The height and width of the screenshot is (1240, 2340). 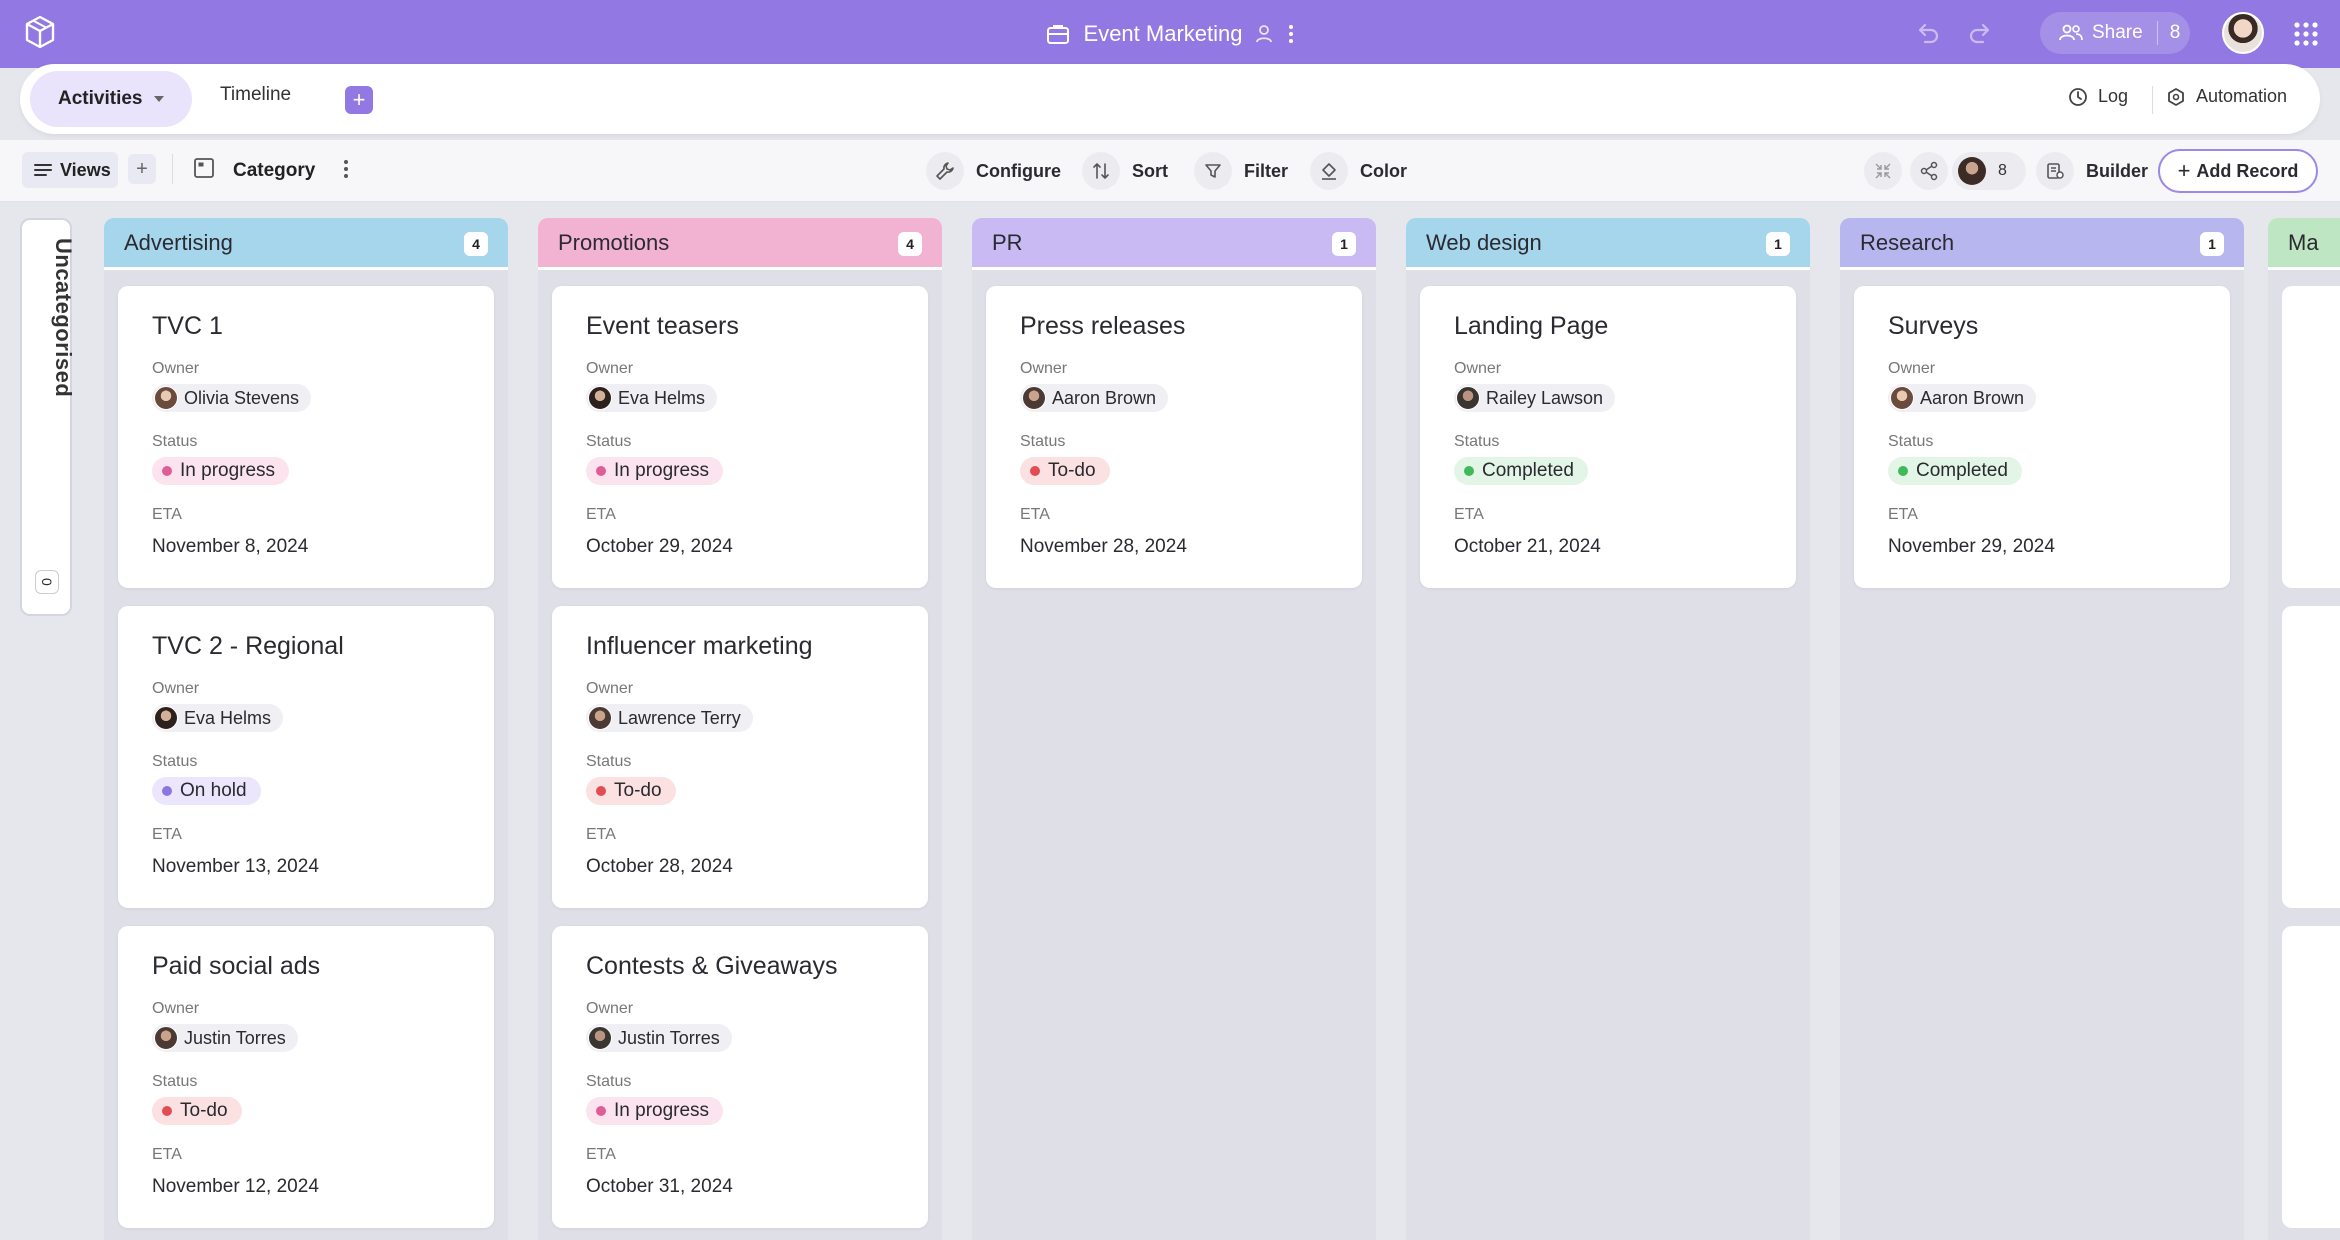 I want to click on clock-icon, so click(x=2078, y=96).